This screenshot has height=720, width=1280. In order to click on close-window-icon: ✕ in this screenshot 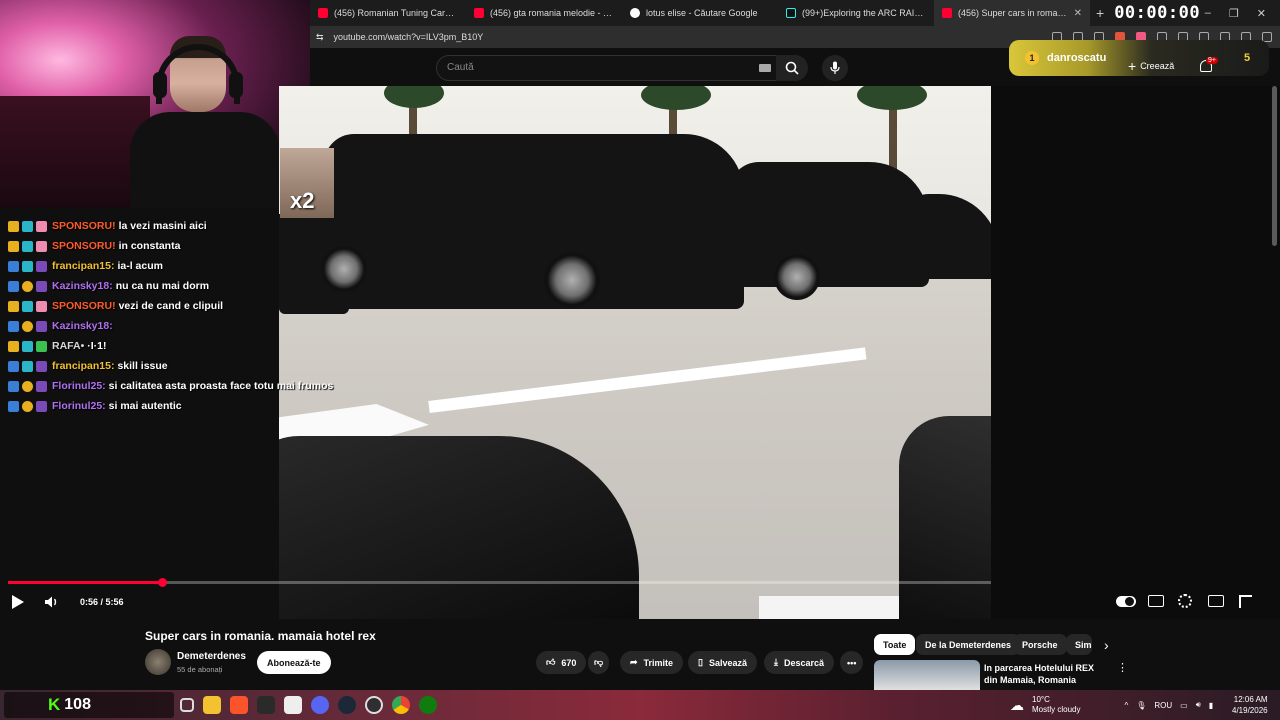, I will do `click(1261, 13)`.